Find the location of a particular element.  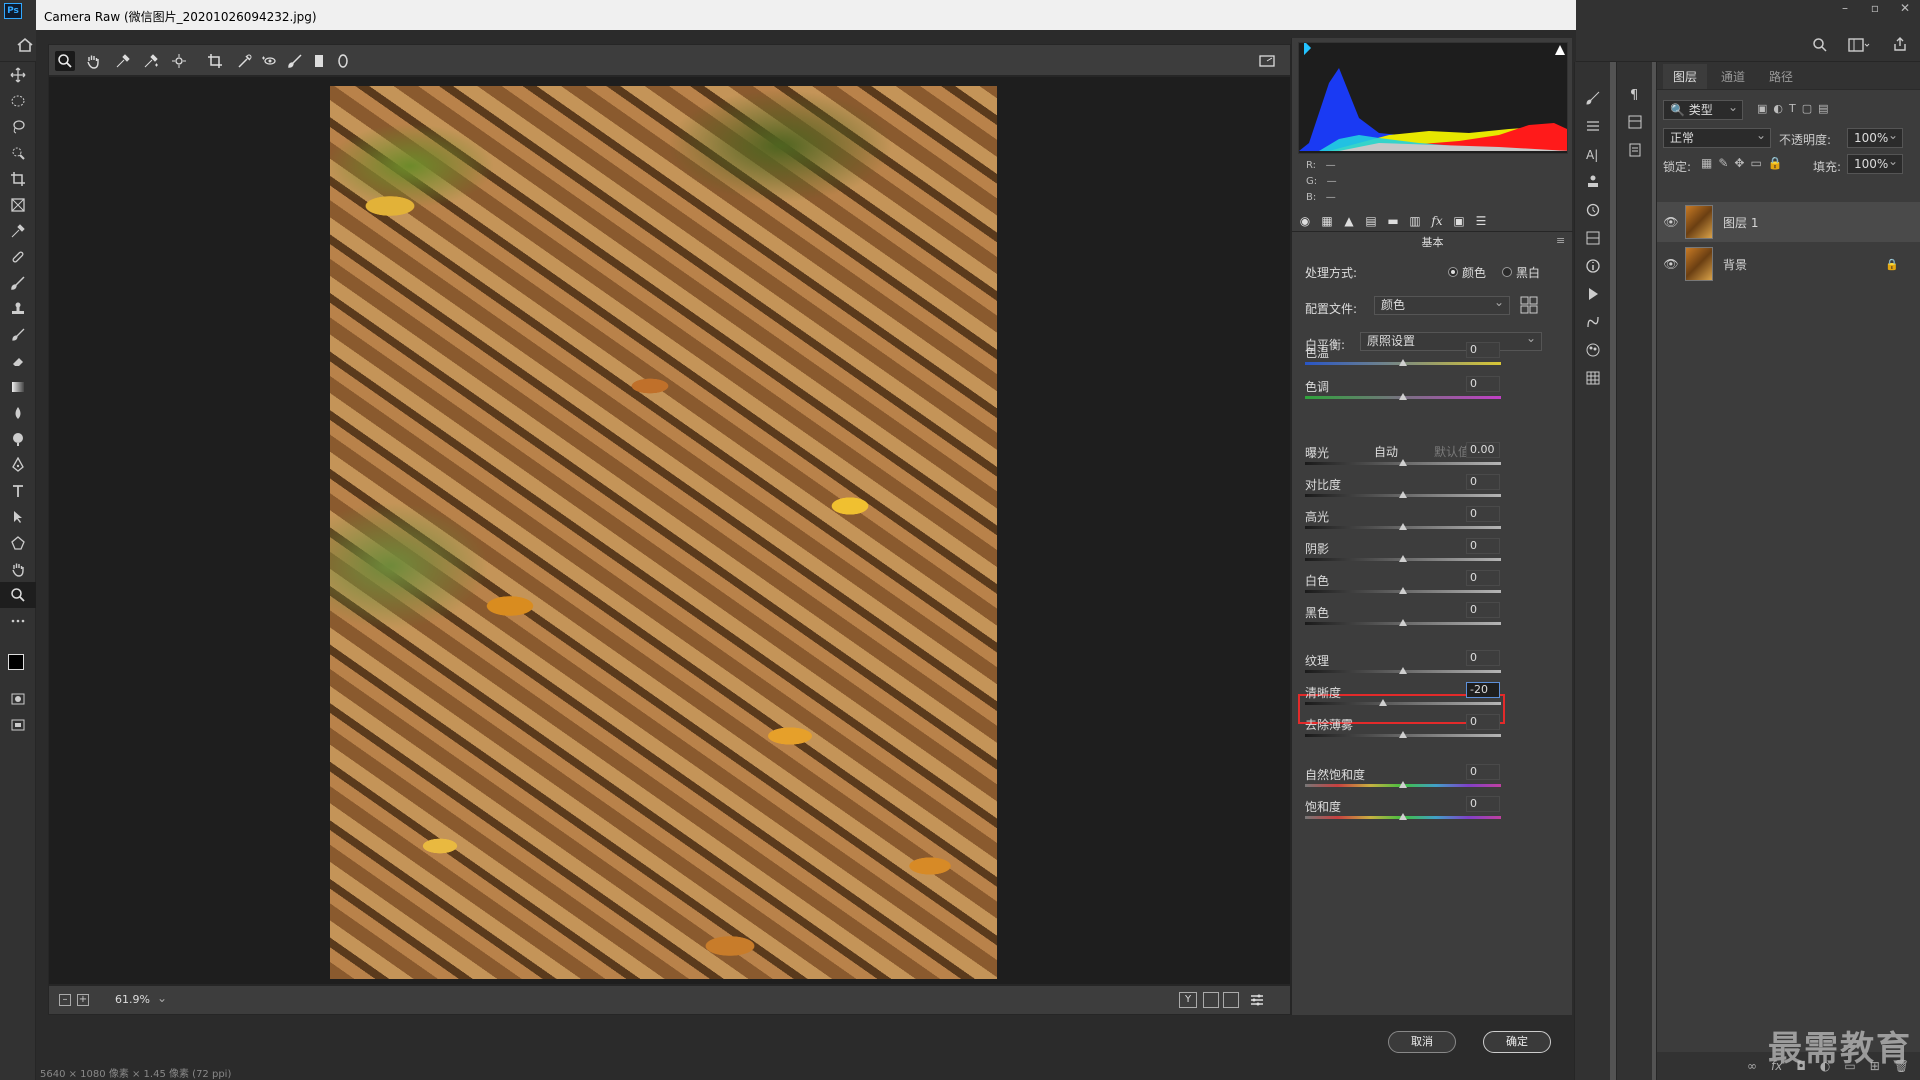

split-toning-tab-icon: ▬ is located at coordinates (1393, 221).